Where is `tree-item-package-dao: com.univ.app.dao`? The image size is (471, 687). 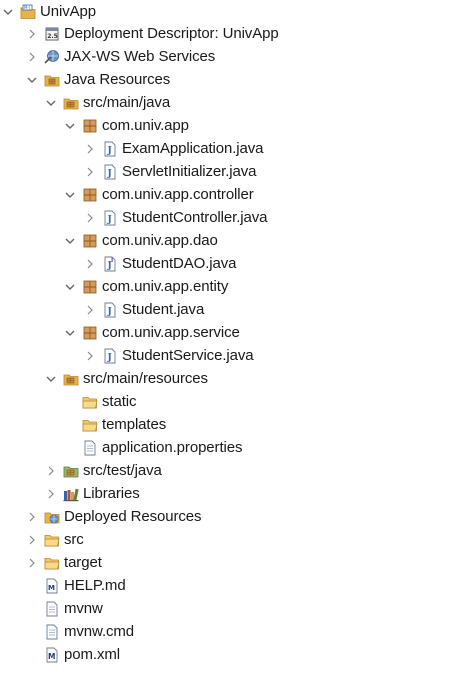
tree-item-package-dao: com.univ.app.dao is located at coordinates (140, 240).